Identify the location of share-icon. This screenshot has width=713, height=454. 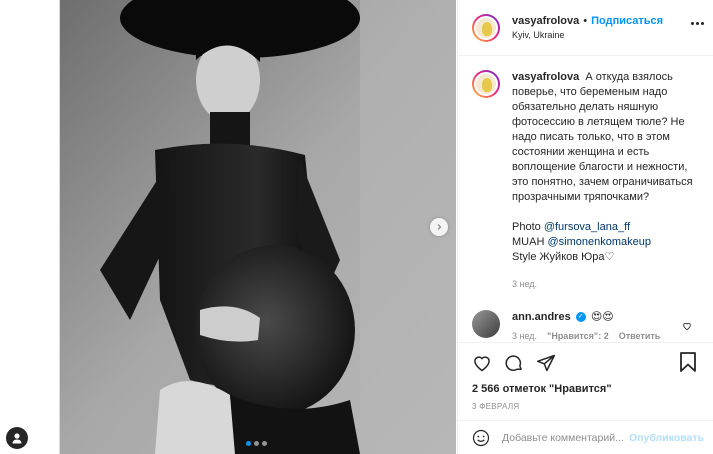
(546, 363).